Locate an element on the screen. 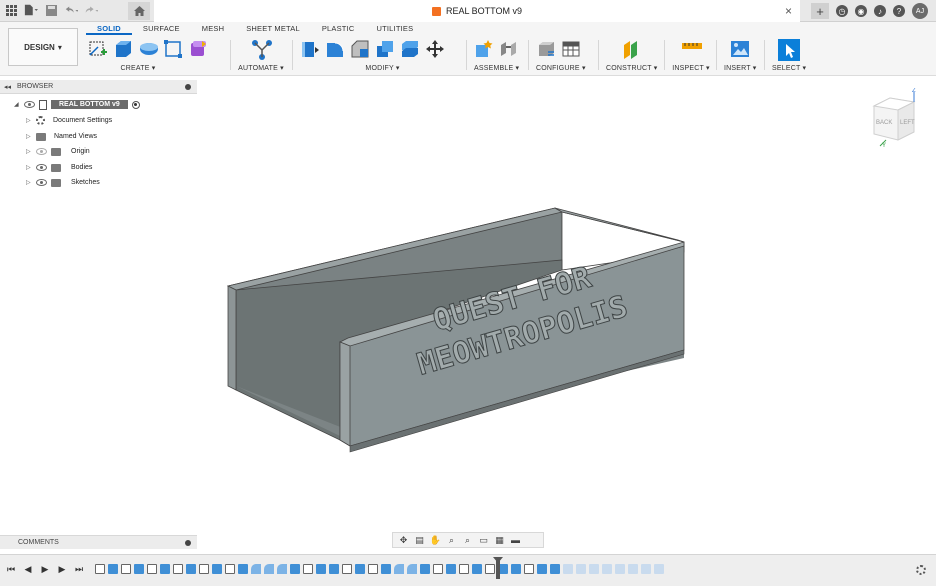 The height and width of the screenshot is (586, 936). document-tab: REAL BOTTOM v9 × is located at coordinates (477, 11).